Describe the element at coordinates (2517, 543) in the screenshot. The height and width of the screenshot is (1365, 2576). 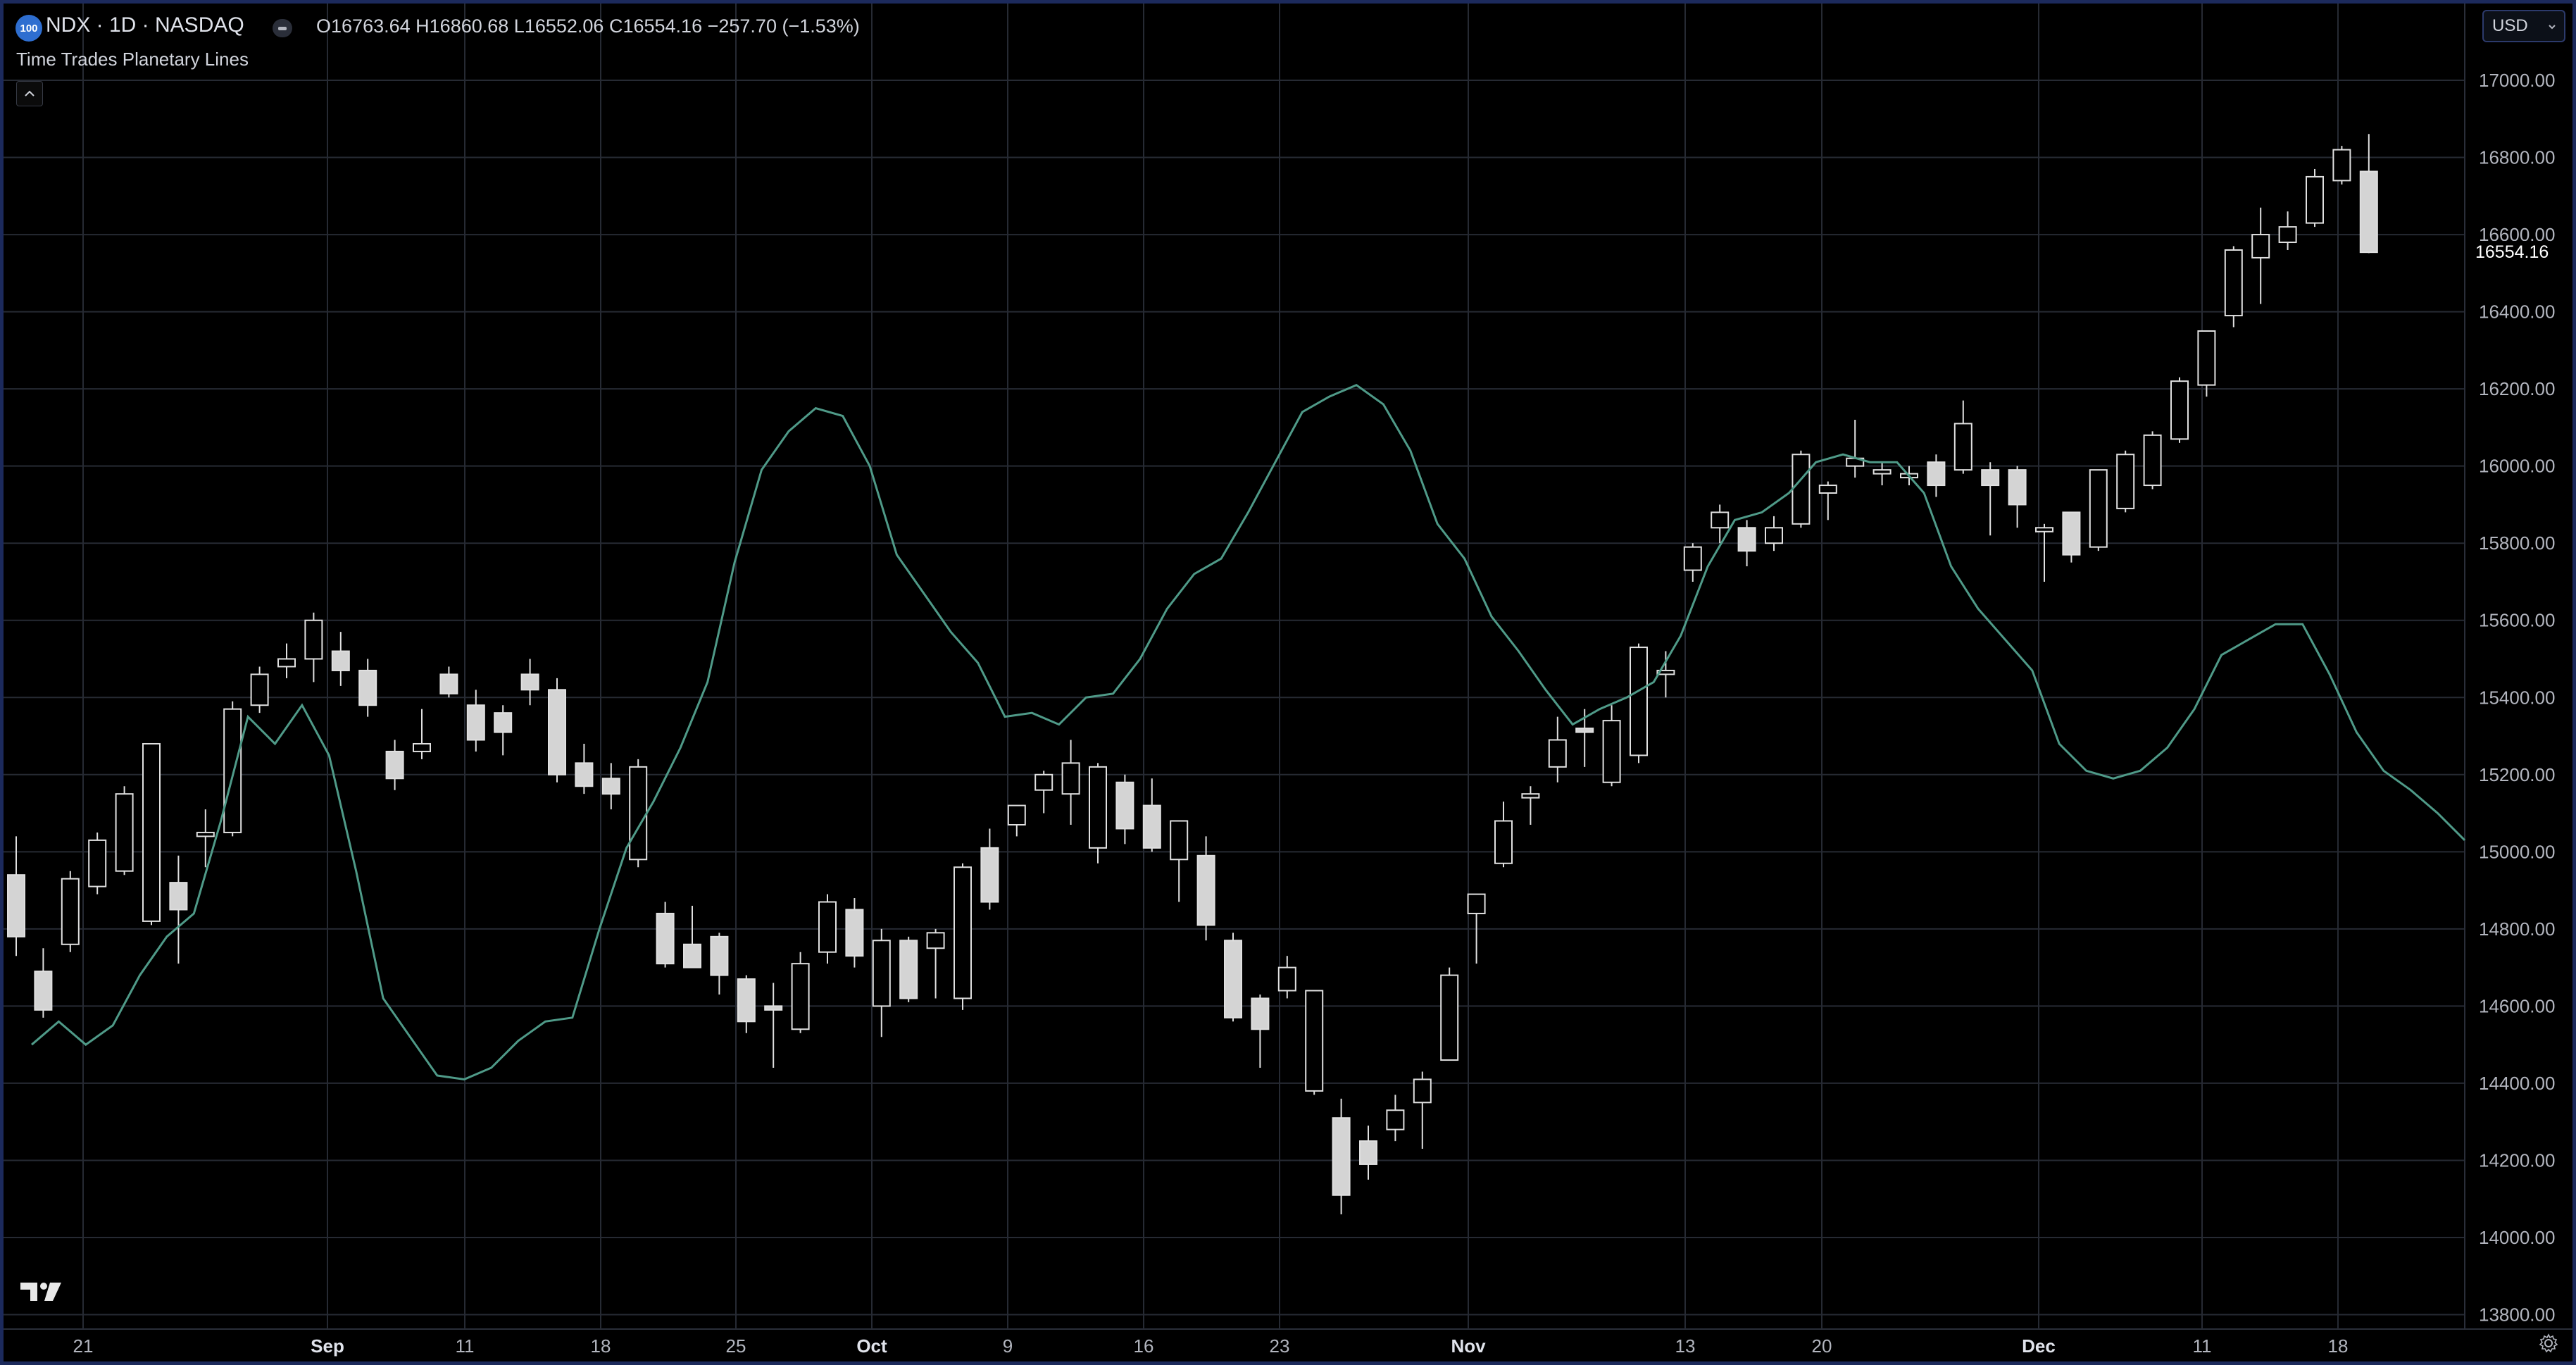
I see `price-axis-label: 15800.00` at that location.